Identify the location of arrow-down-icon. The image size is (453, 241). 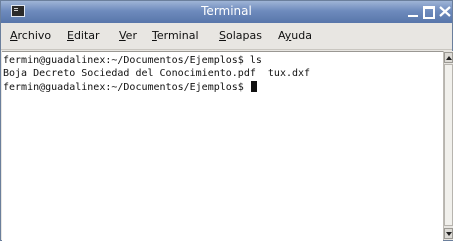
(449, 234).